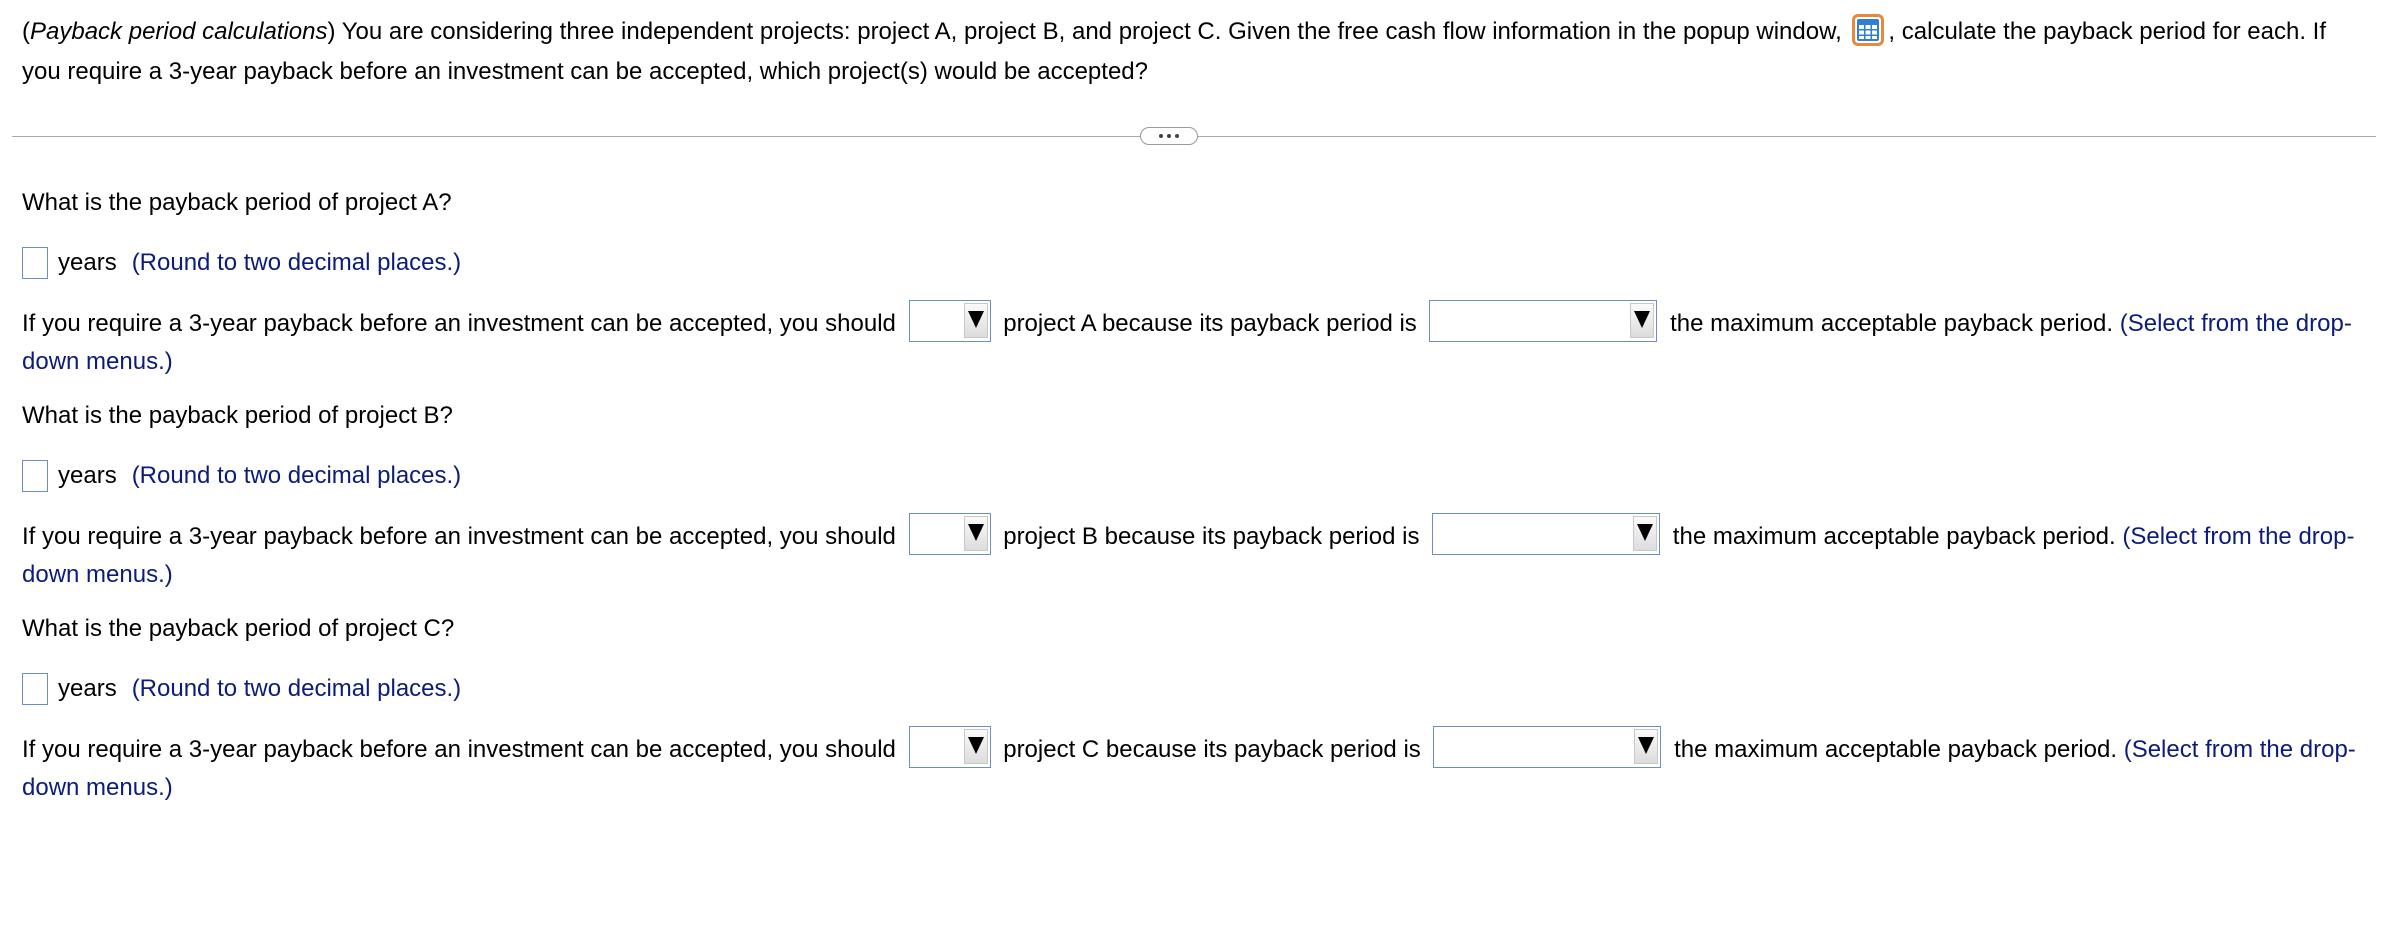 The height and width of the screenshot is (930, 2388). I want to click on answer-row-project-c: years (Round to two decimal places.), so click(241, 689).